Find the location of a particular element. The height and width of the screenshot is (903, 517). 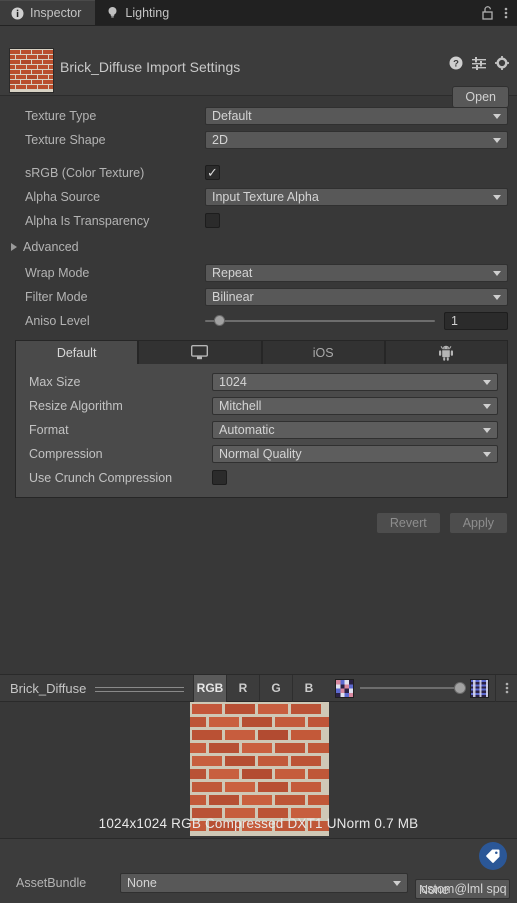

srgb-label: sRGB (Color Texture) is located at coordinates (85, 172).